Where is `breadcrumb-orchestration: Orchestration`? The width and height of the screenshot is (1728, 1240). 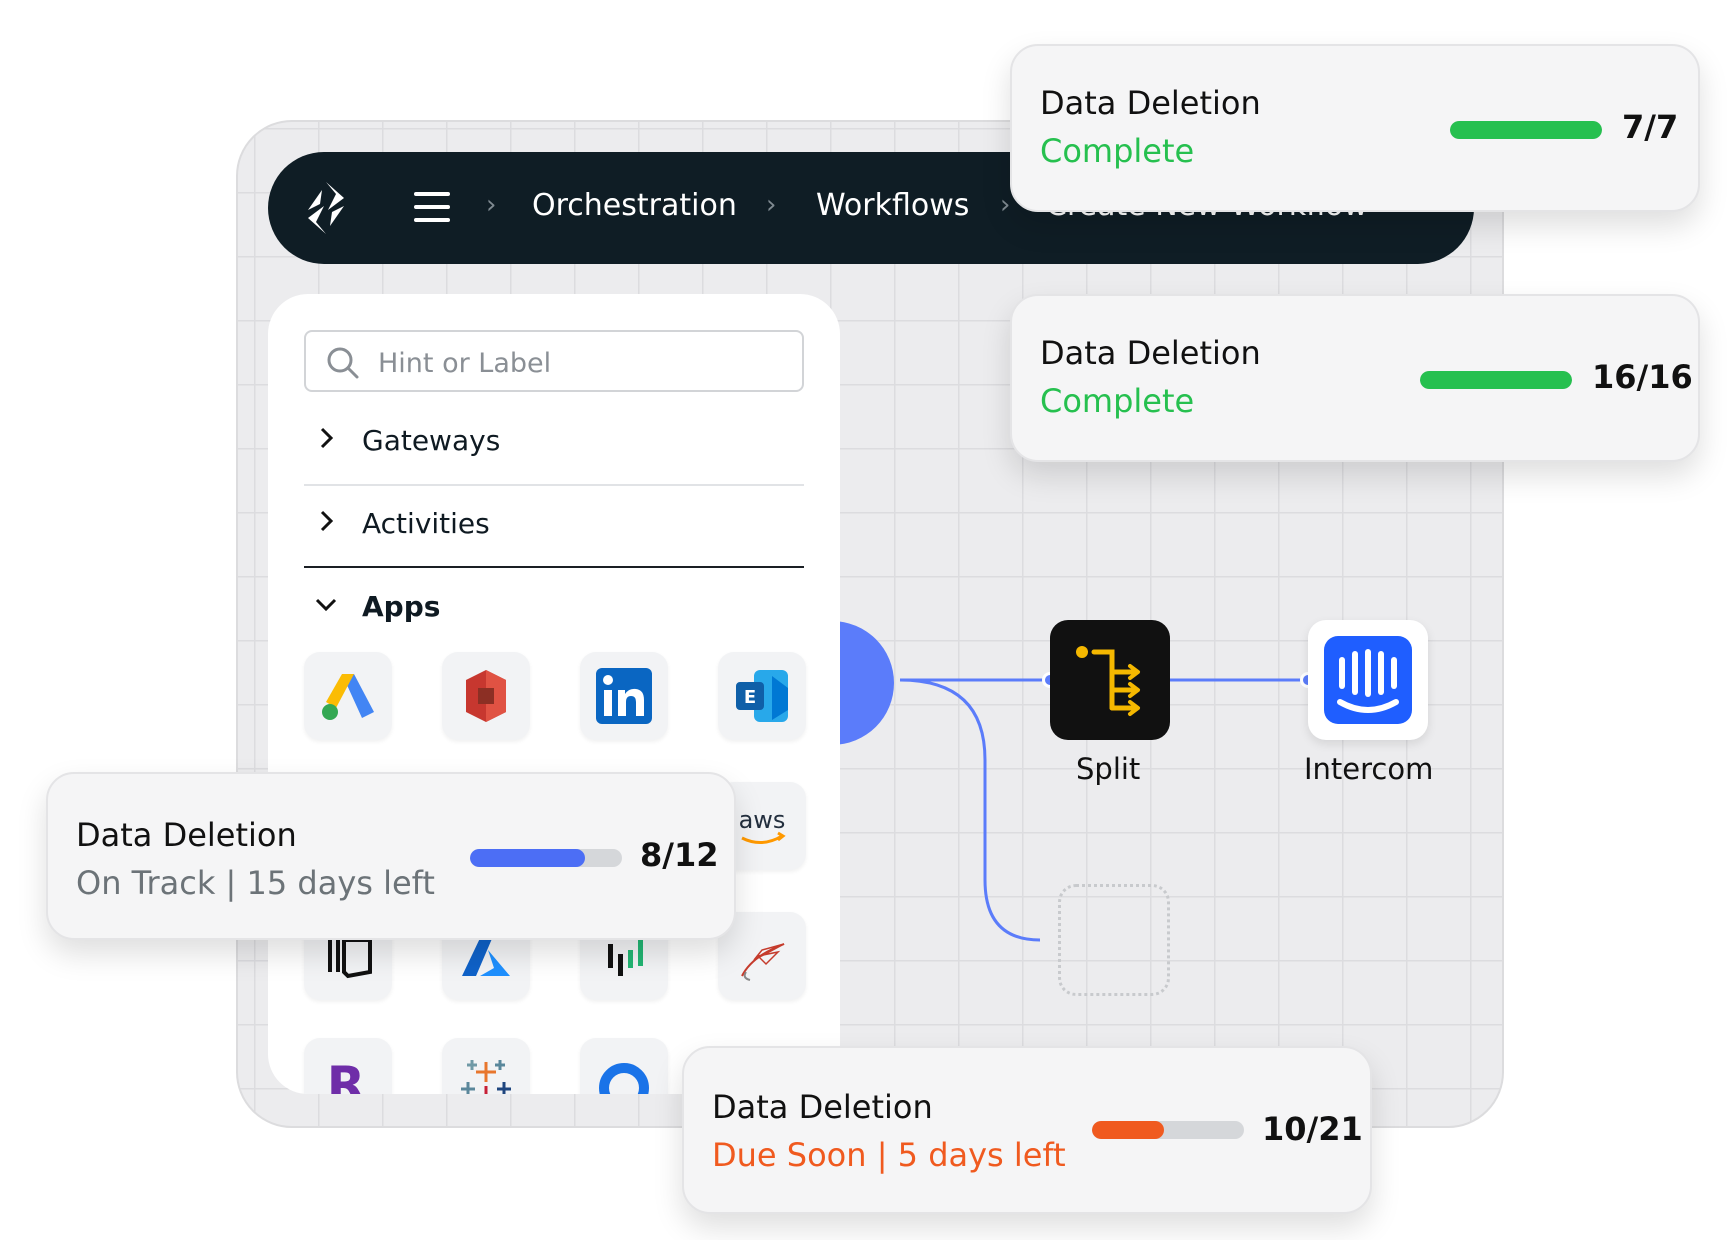 breadcrumb-orchestration: Orchestration is located at coordinates (634, 205).